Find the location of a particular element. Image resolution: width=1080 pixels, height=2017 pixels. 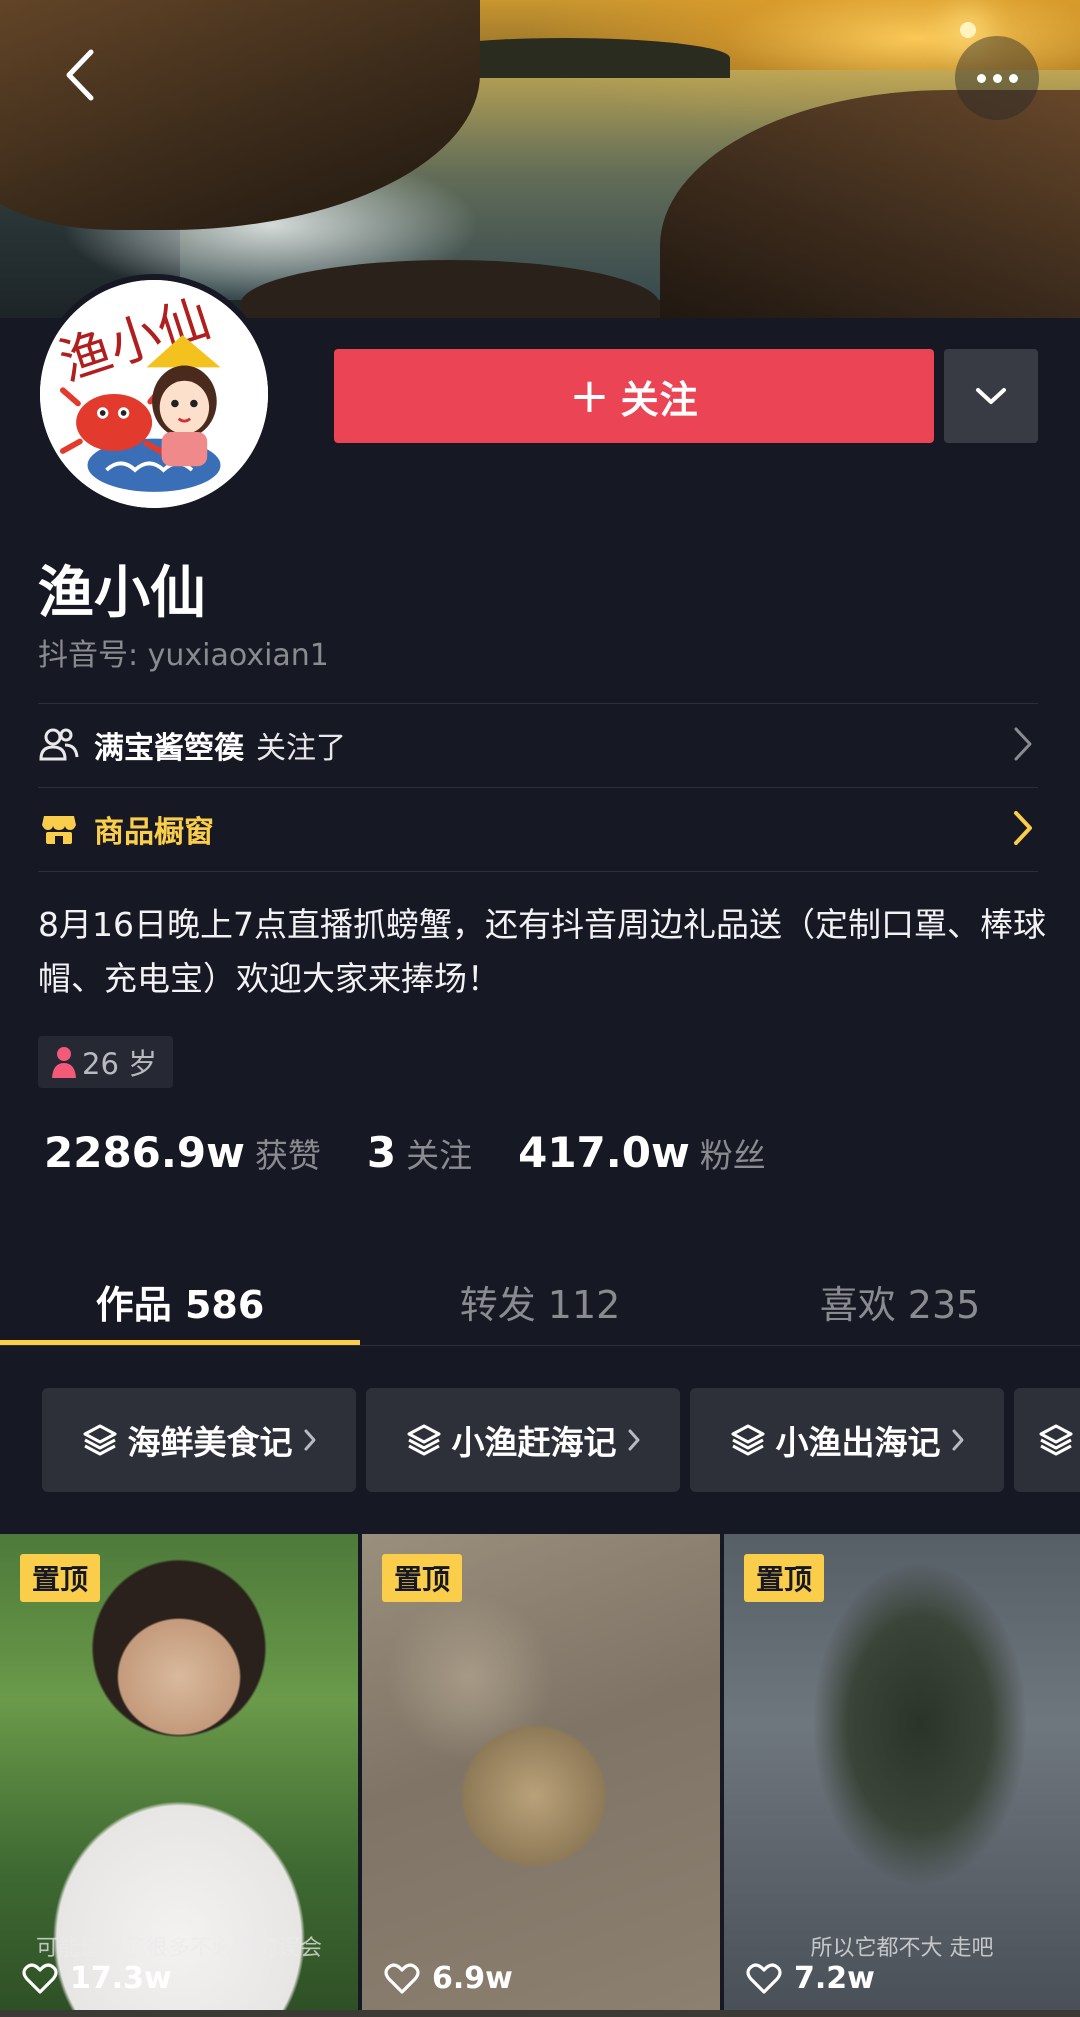

plus-icon: + is located at coordinates (590, 396).